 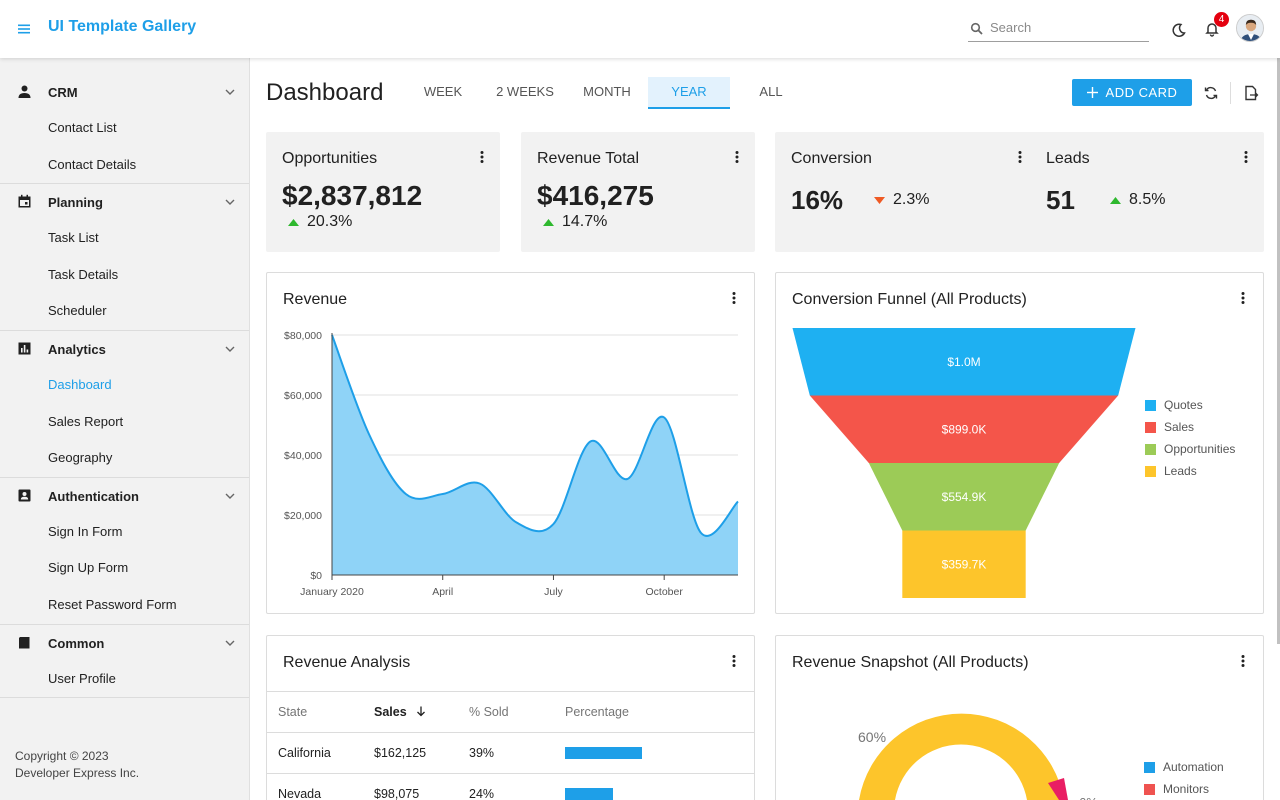 What do you see at coordinates (689, 93) in the screenshot?
I see `tab-year: YEAR` at bounding box center [689, 93].